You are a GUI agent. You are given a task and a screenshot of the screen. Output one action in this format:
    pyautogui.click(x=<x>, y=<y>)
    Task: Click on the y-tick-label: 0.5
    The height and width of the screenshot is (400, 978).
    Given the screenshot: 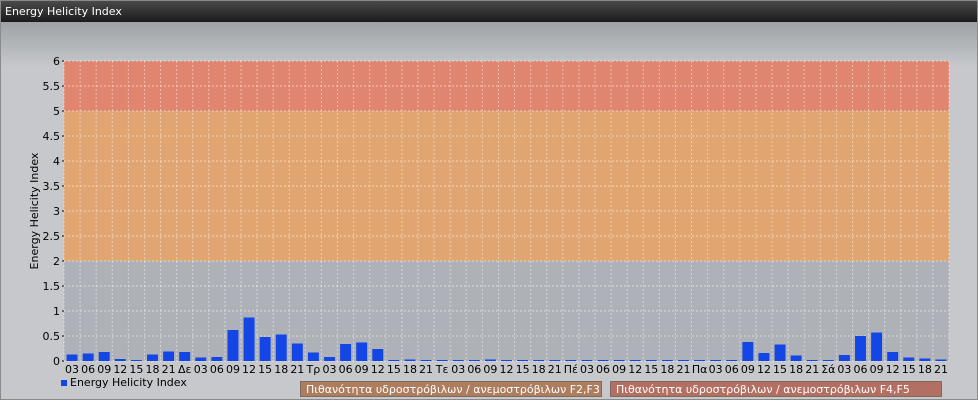 What is the action you would take?
    pyautogui.click(x=52, y=336)
    